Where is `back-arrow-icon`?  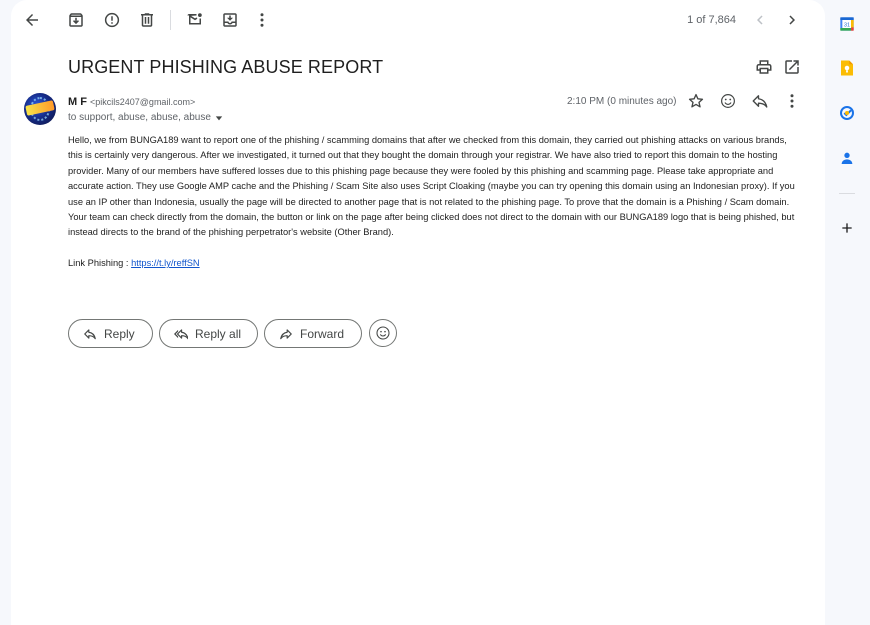 back-arrow-icon is located at coordinates (32, 20).